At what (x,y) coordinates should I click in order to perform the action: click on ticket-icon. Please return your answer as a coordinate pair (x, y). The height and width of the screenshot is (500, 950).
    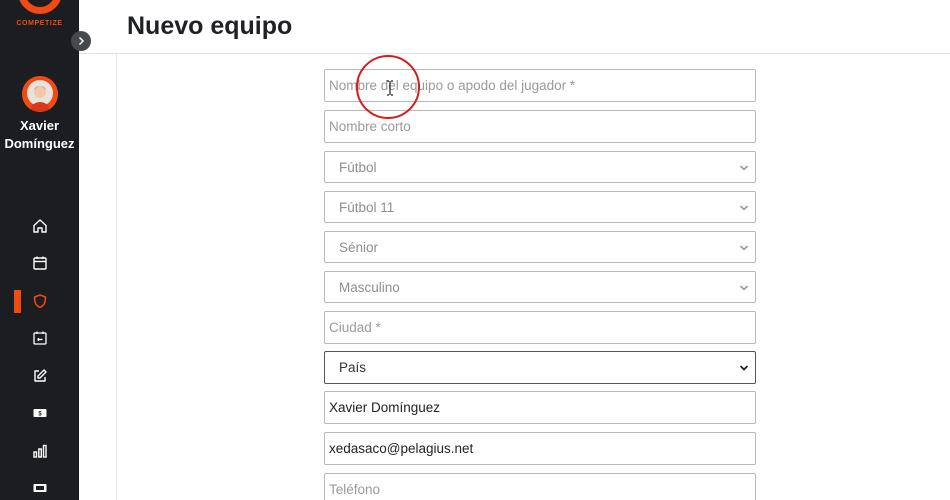
    Looking at the image, I should click on (39, 488).